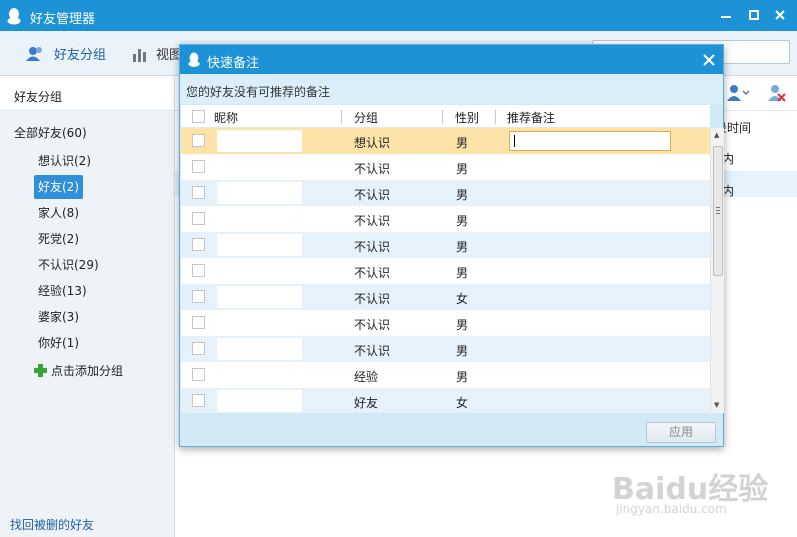  What do you see at coordinates (52, 524) in the screenshot?
I see `recover-deleted-friends-link: 找回被删的好友` at bounding box center [52, 524].